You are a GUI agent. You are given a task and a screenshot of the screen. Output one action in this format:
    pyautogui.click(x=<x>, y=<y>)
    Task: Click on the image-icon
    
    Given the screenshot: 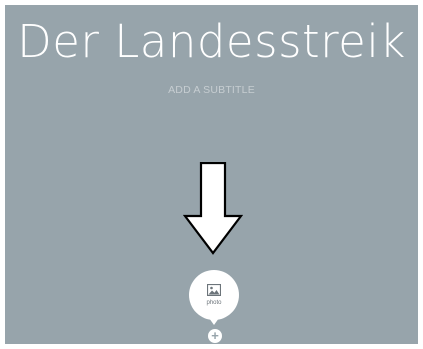 What is the action you would take?
    pyautogui.click(x=214, y=290)
    